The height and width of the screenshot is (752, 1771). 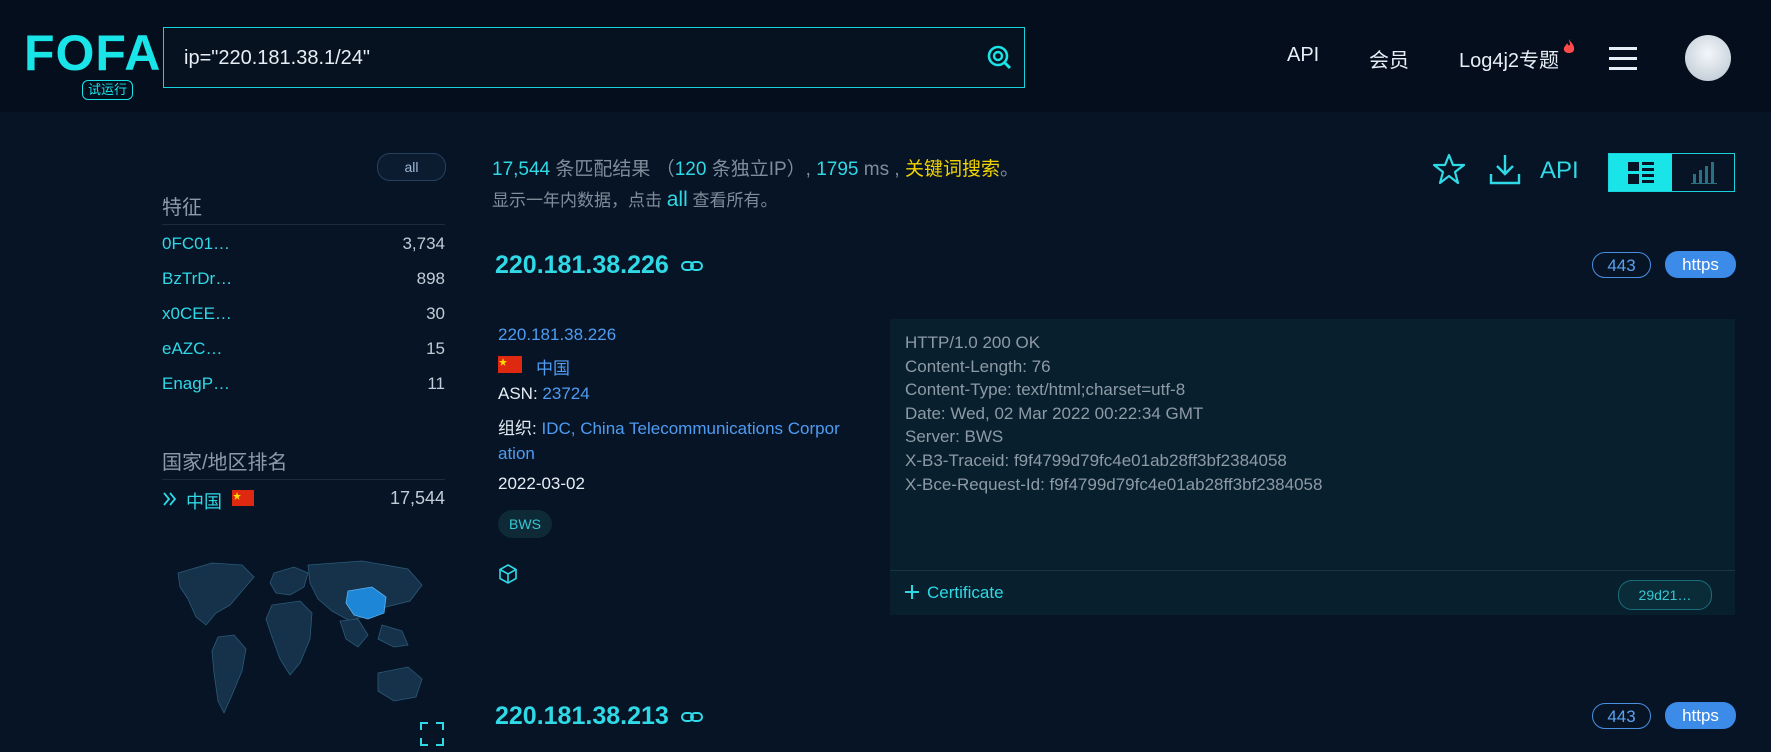 I want to click on org-link: IDC, China Telecommunications Corpor, so click(x=690, y=428).